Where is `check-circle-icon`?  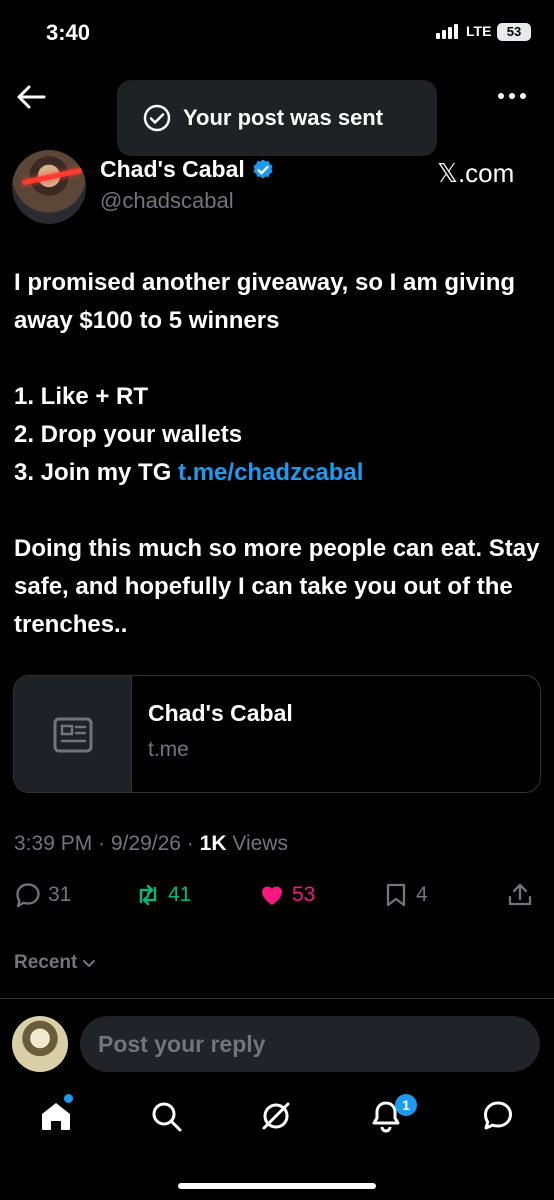
check-circle-icon is located at coordinates (157, 118).